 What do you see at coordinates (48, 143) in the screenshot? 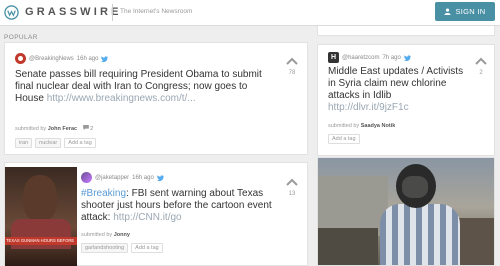
I see `tag: nuclear` at bounding box center [48, 143].